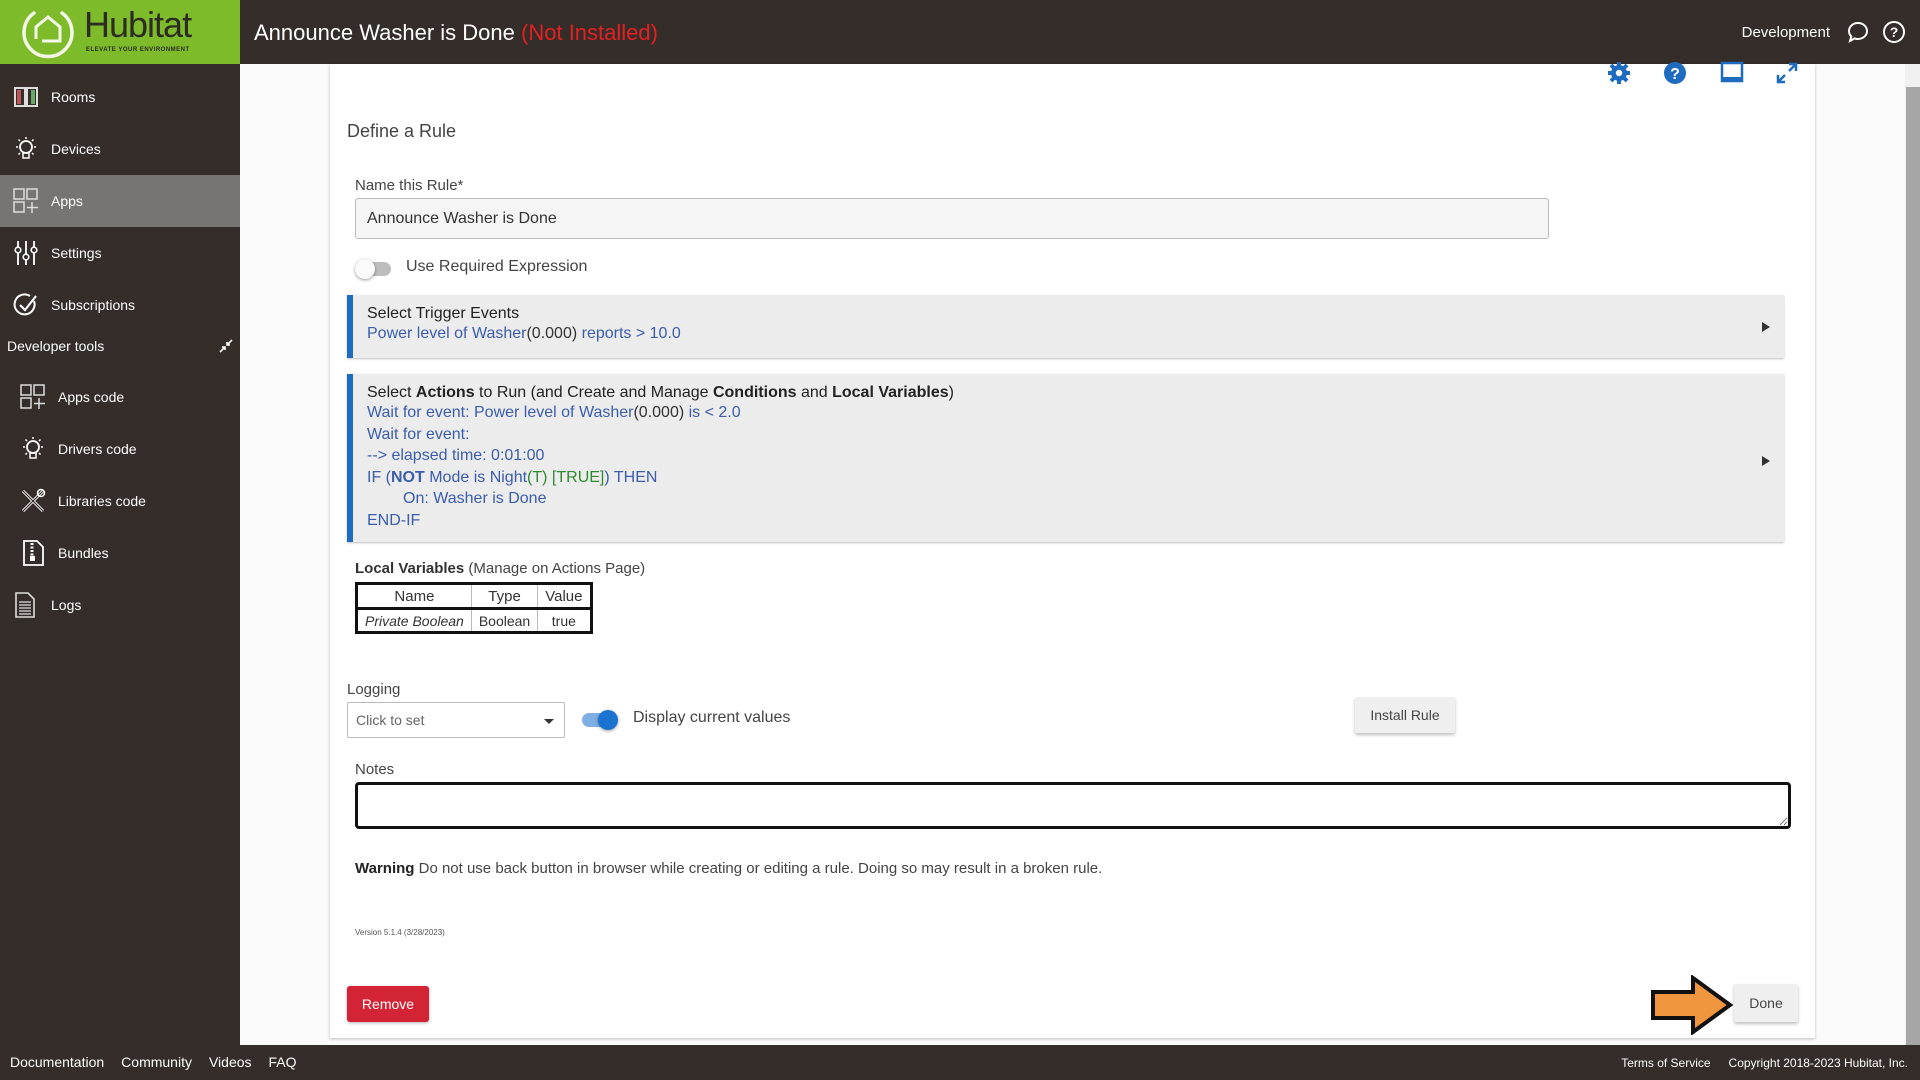 This screenshot has width=1920, height=1080. I want to click on sidebar-item-drivers-code: Drivers code, so click(120, 449).